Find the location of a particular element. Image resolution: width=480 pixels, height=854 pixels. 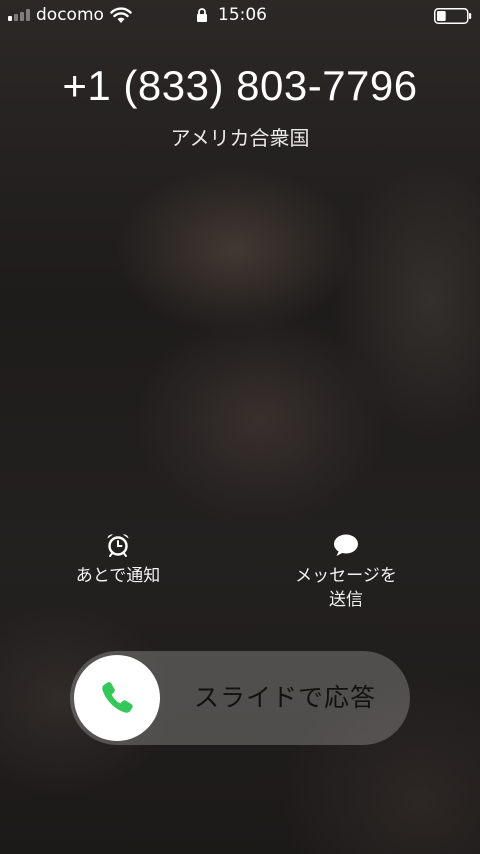

wifi-icon is located at coordinates (121, 15).